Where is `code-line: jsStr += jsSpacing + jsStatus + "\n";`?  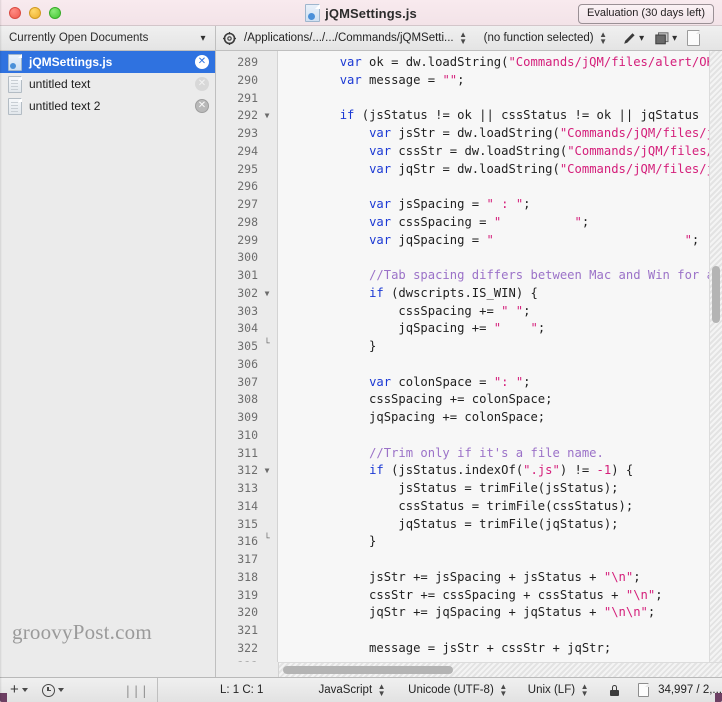 code-line: jsStr += jsSpacing + jsStatus + "\n"; is located at coordinates (500, 578).